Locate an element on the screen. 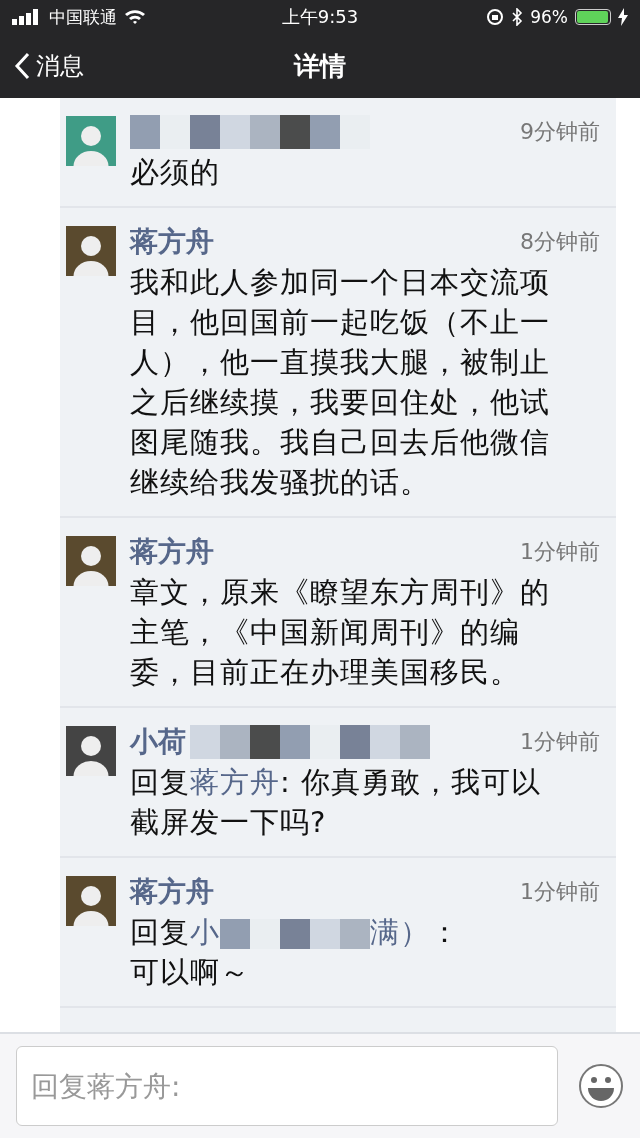 Image resolution: width=640 pixels, height=1138 pixels. wifi-icon is located at coordinates (135, 17).